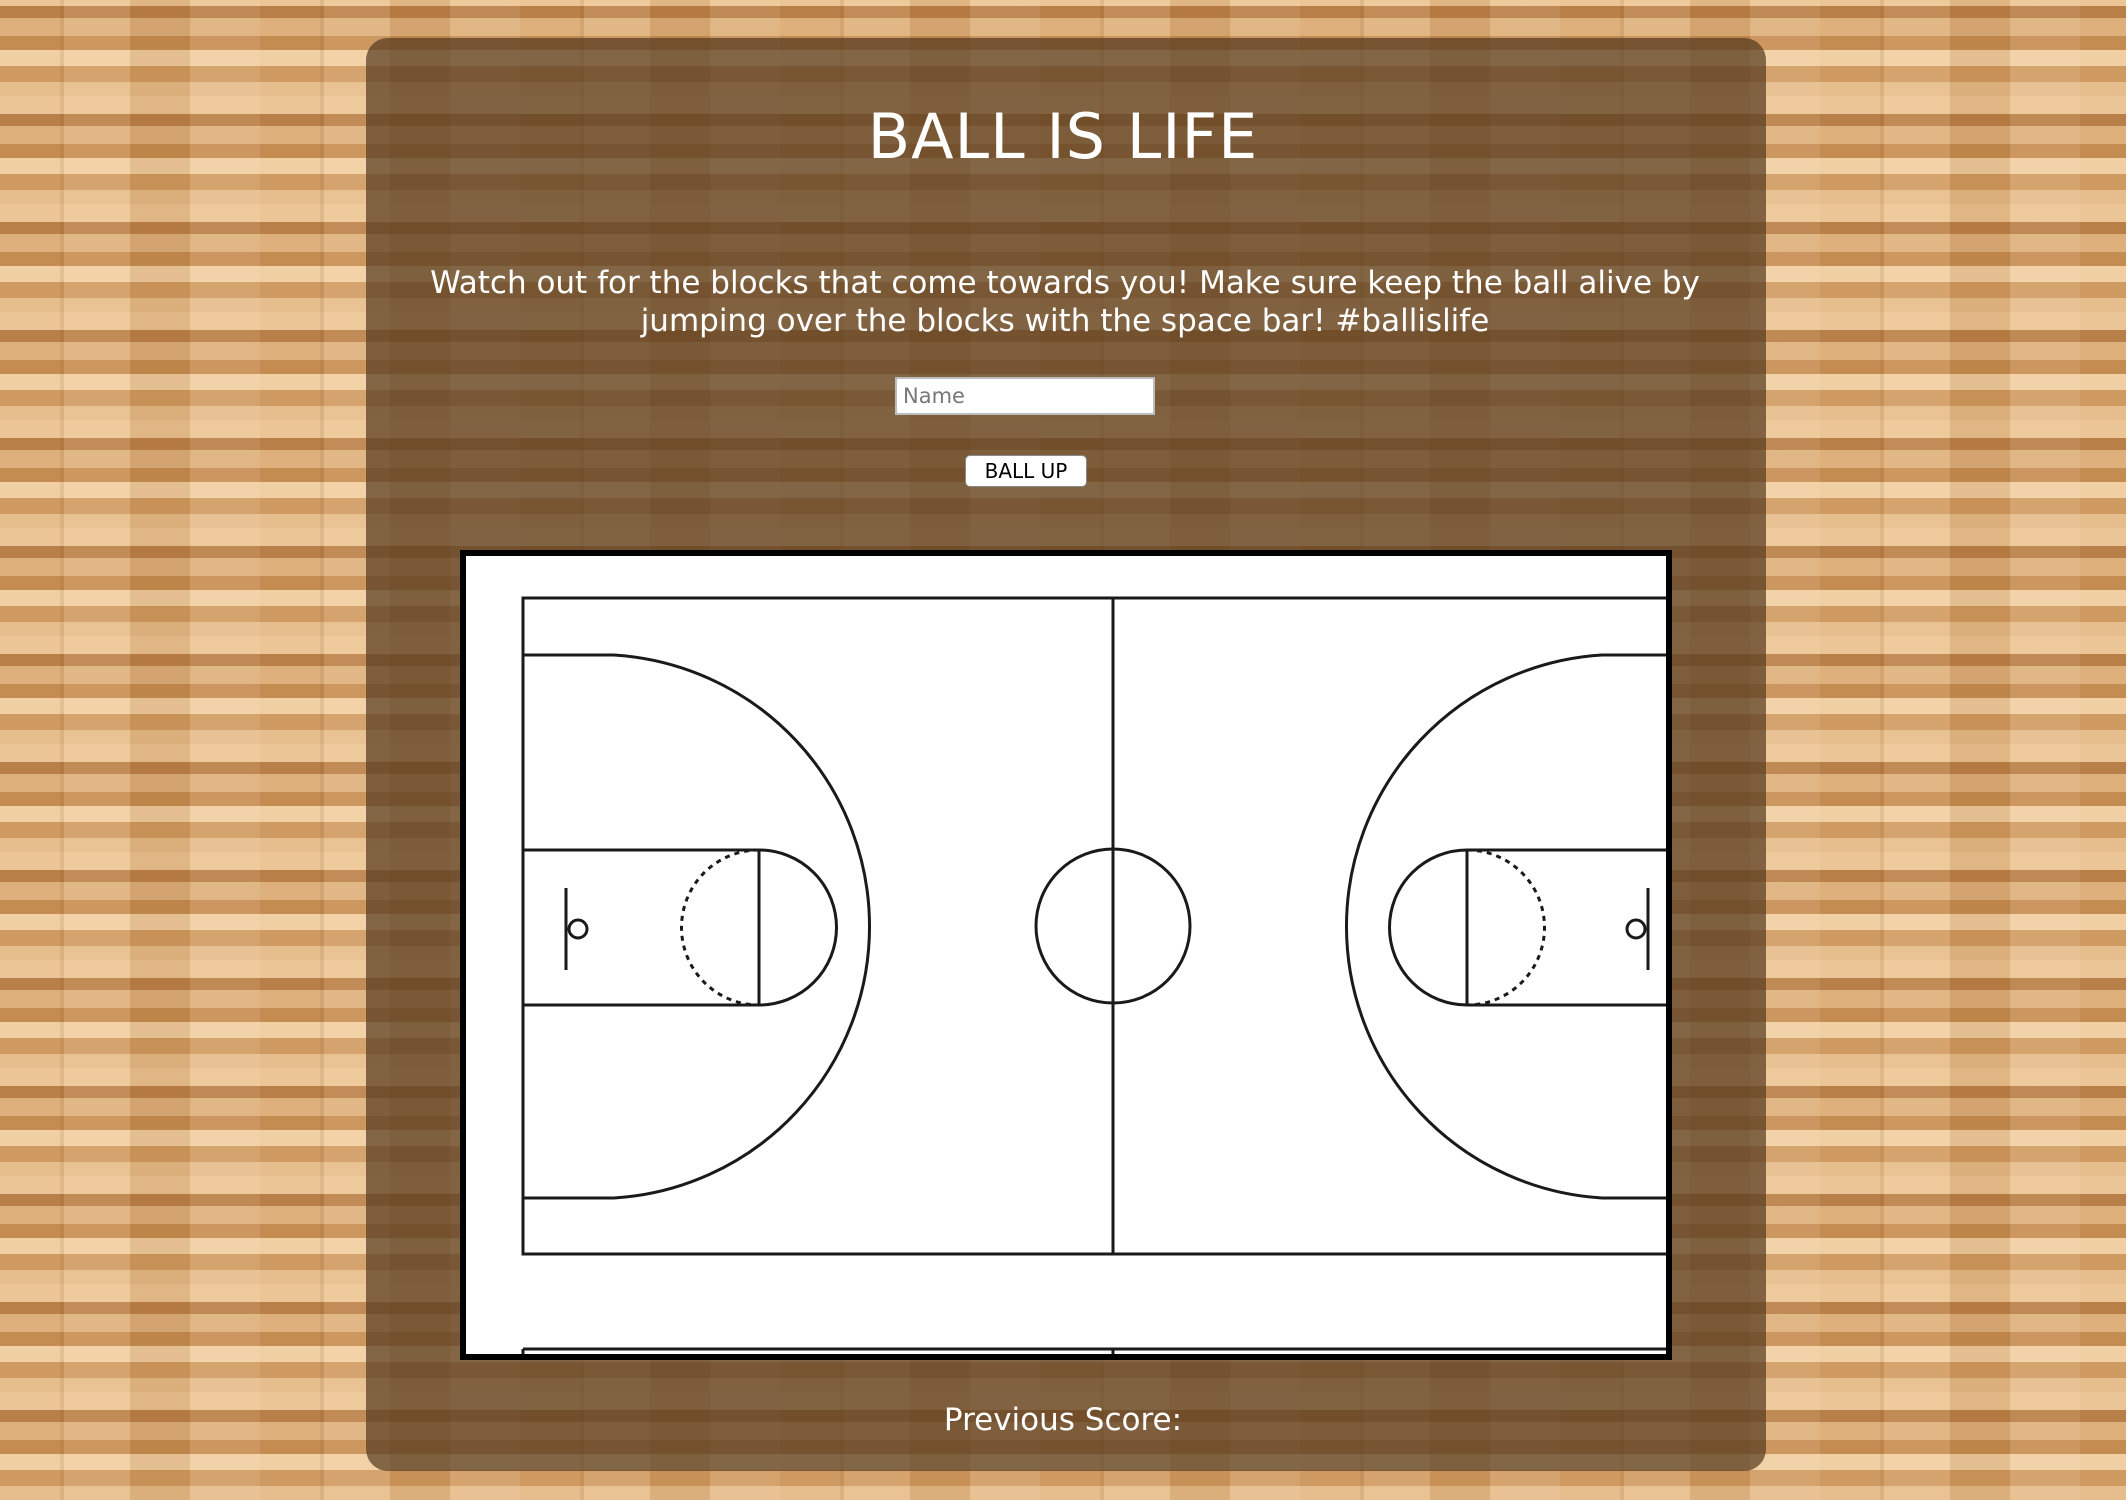 The image size is (2126, 1500). What do you see at coordinates (1636, 929) in the screenshot?
I see `right-rim` at bounding box center [1636, 929].